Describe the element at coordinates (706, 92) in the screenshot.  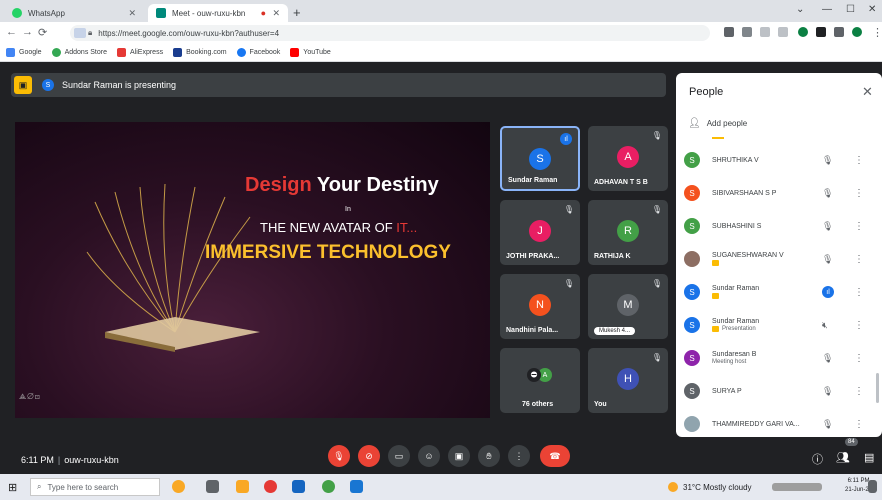
I see `panel-title: People` at that location.